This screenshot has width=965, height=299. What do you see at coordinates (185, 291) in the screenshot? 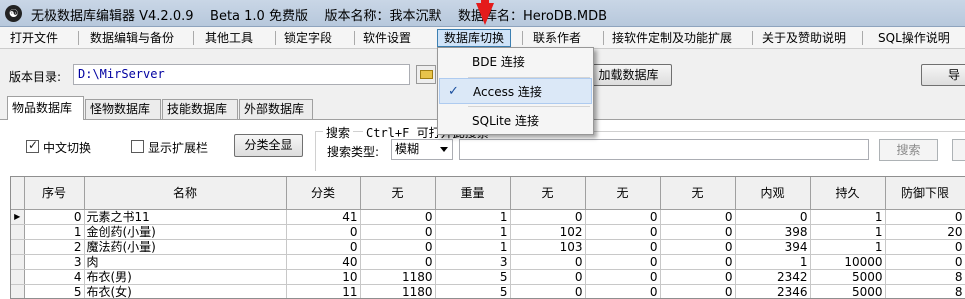
I see `table-cell: 布衣(女)` at bounding box center [185, 291].